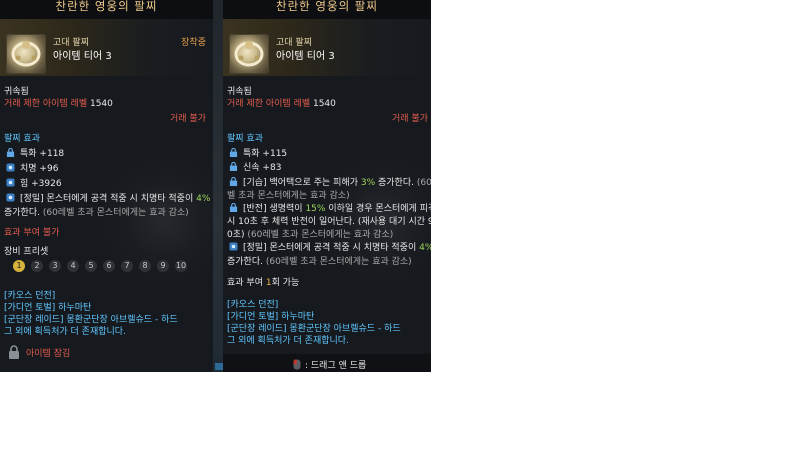 The width and height of the screenshot is (800, 450). What do you see at coordinates (378, 209) in the screenshot?
I see `effect-text: 이하일 경우 몬스터에게 피격` at bounding box center [378, 209].